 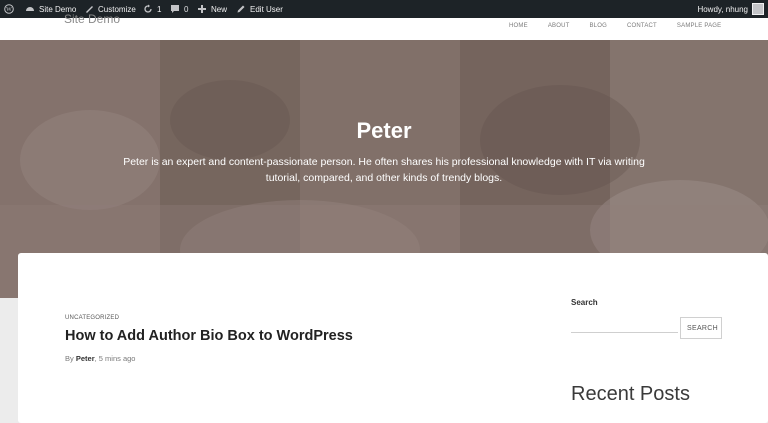 What do you see at coordinates (209, 336) in the screenshot?
I see `post-title: How to Add Author Bio Box to WordPress` at bounding box center [209, 336].